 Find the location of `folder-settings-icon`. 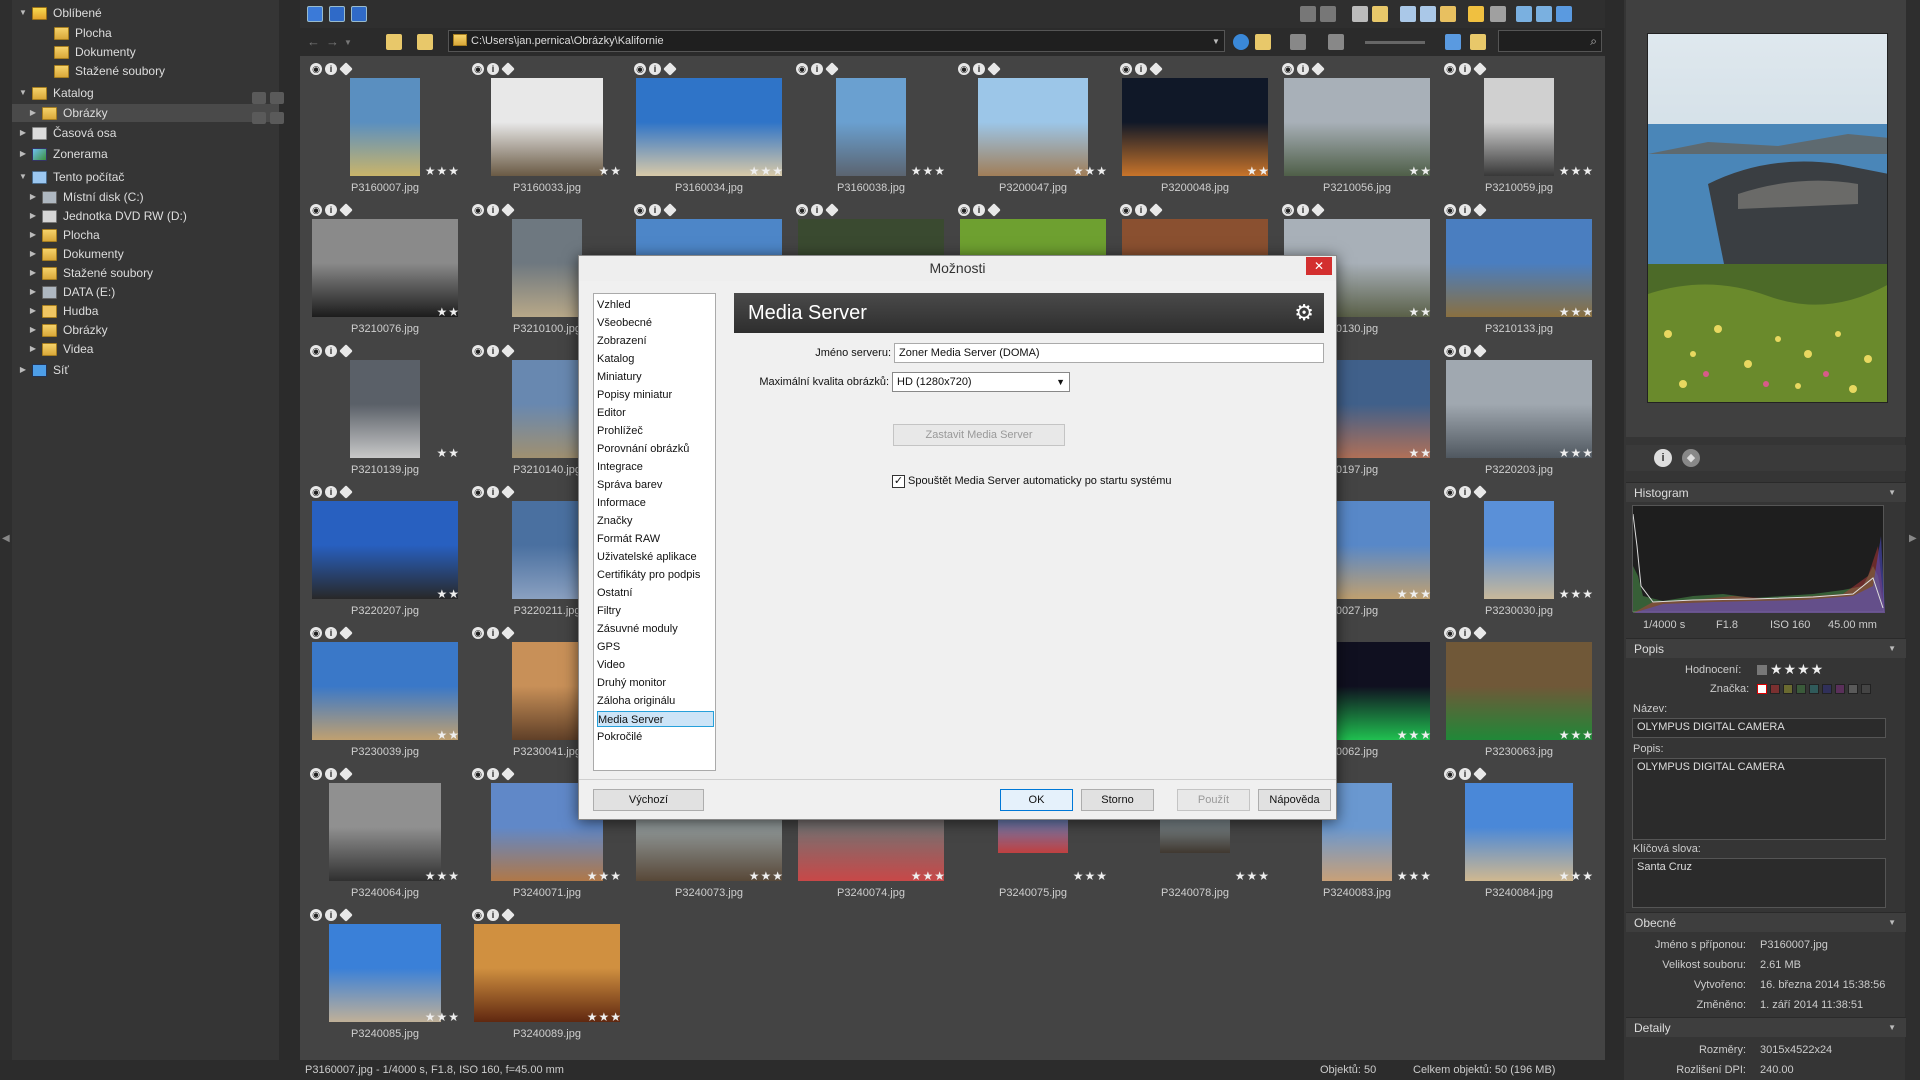

folder-settings-icon is located at coordinates (277, 118).